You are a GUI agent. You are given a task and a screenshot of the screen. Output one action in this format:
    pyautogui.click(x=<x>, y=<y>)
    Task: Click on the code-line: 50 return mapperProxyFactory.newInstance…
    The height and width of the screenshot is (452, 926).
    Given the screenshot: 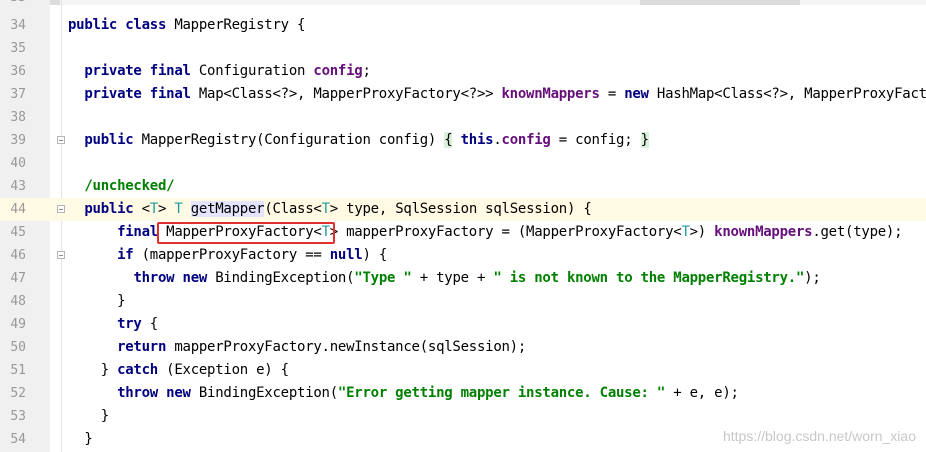 What is the action you would take?
    pyautogui.click(x=463, y=347)
    